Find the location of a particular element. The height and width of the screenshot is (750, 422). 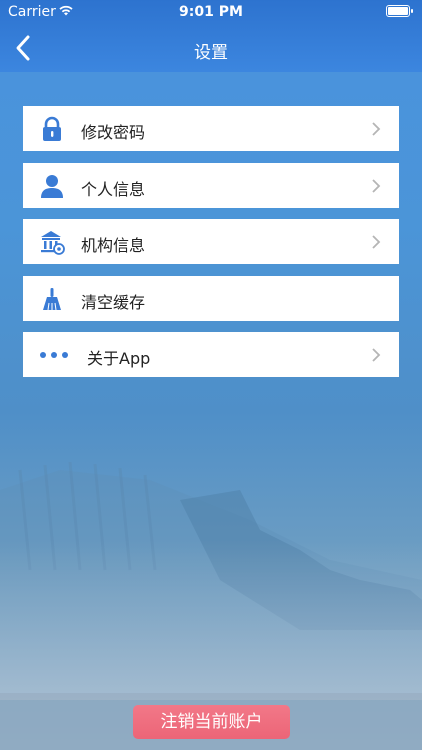

battery-icon is located at coordinates (399, 11).